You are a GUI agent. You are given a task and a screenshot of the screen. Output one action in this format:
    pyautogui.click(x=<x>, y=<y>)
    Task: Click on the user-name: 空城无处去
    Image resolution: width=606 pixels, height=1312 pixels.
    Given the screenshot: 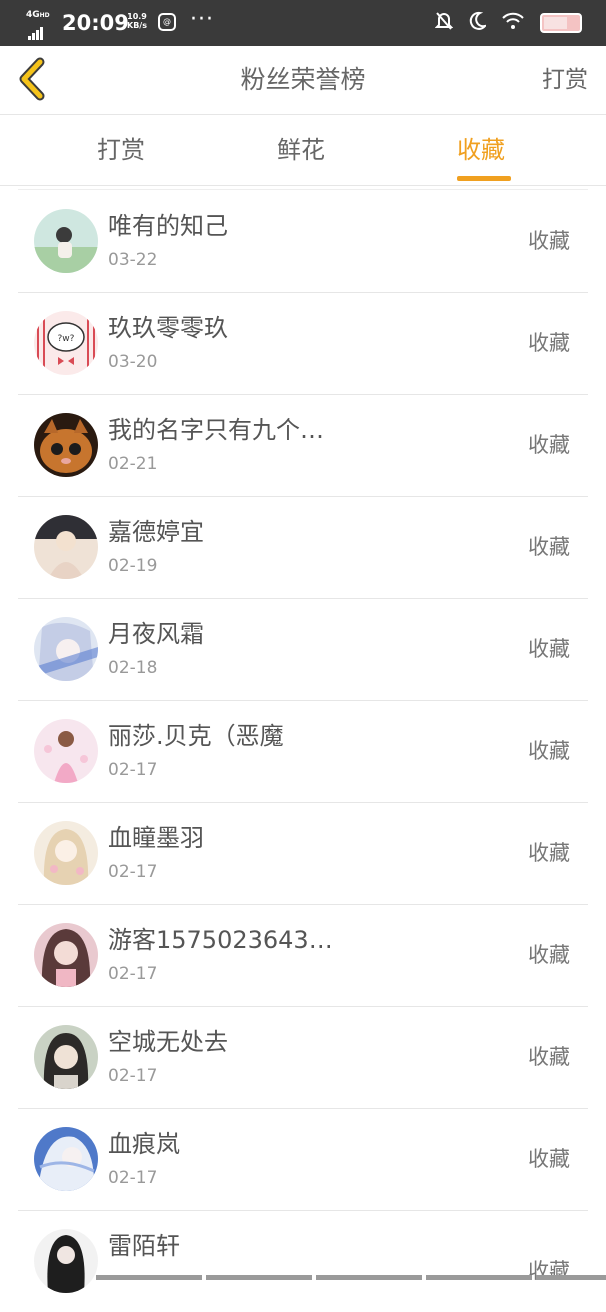 What is the action you would take?
    pyautogui.click(x=168, y=1042)
    